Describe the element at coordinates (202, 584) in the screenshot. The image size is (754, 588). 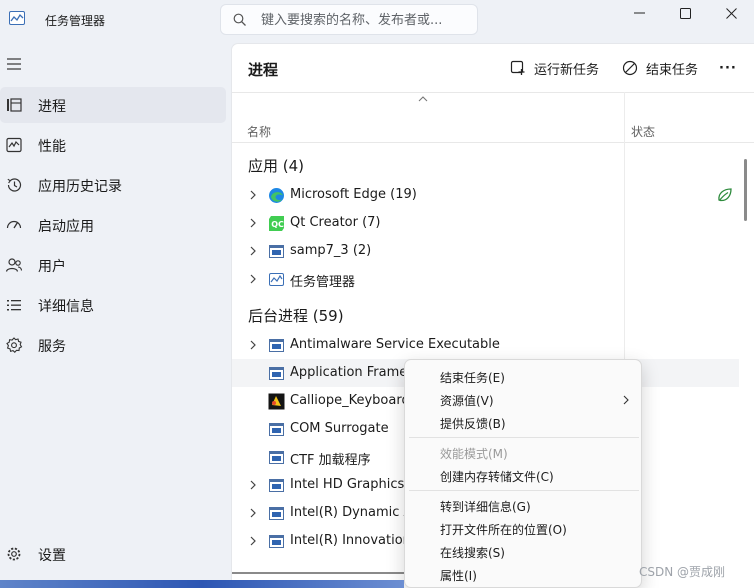
I see `desktop-strip` at that location.